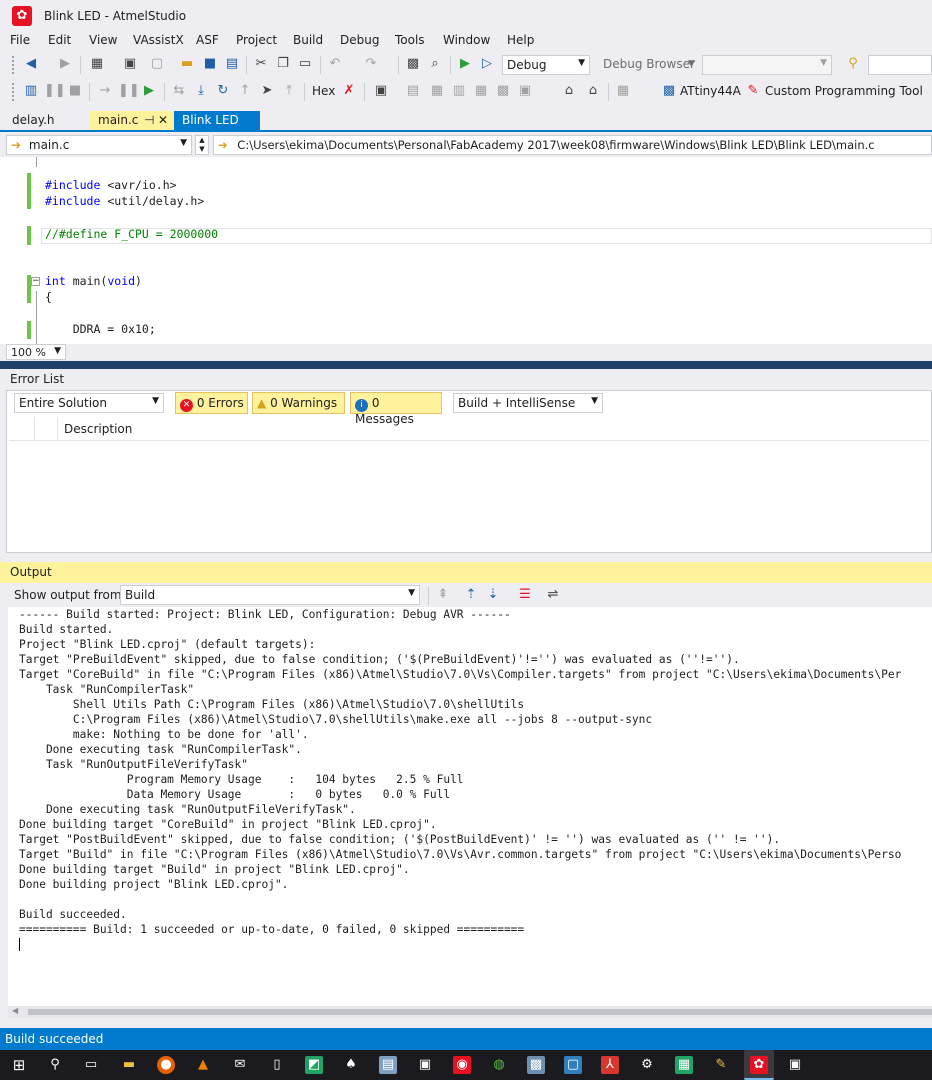 This screenshot has height=1080, width=932. Describe the element at coordinates (132, 120) in the screenshot. I see `tab-main-c: main.c ⊣ ✕` at that location.